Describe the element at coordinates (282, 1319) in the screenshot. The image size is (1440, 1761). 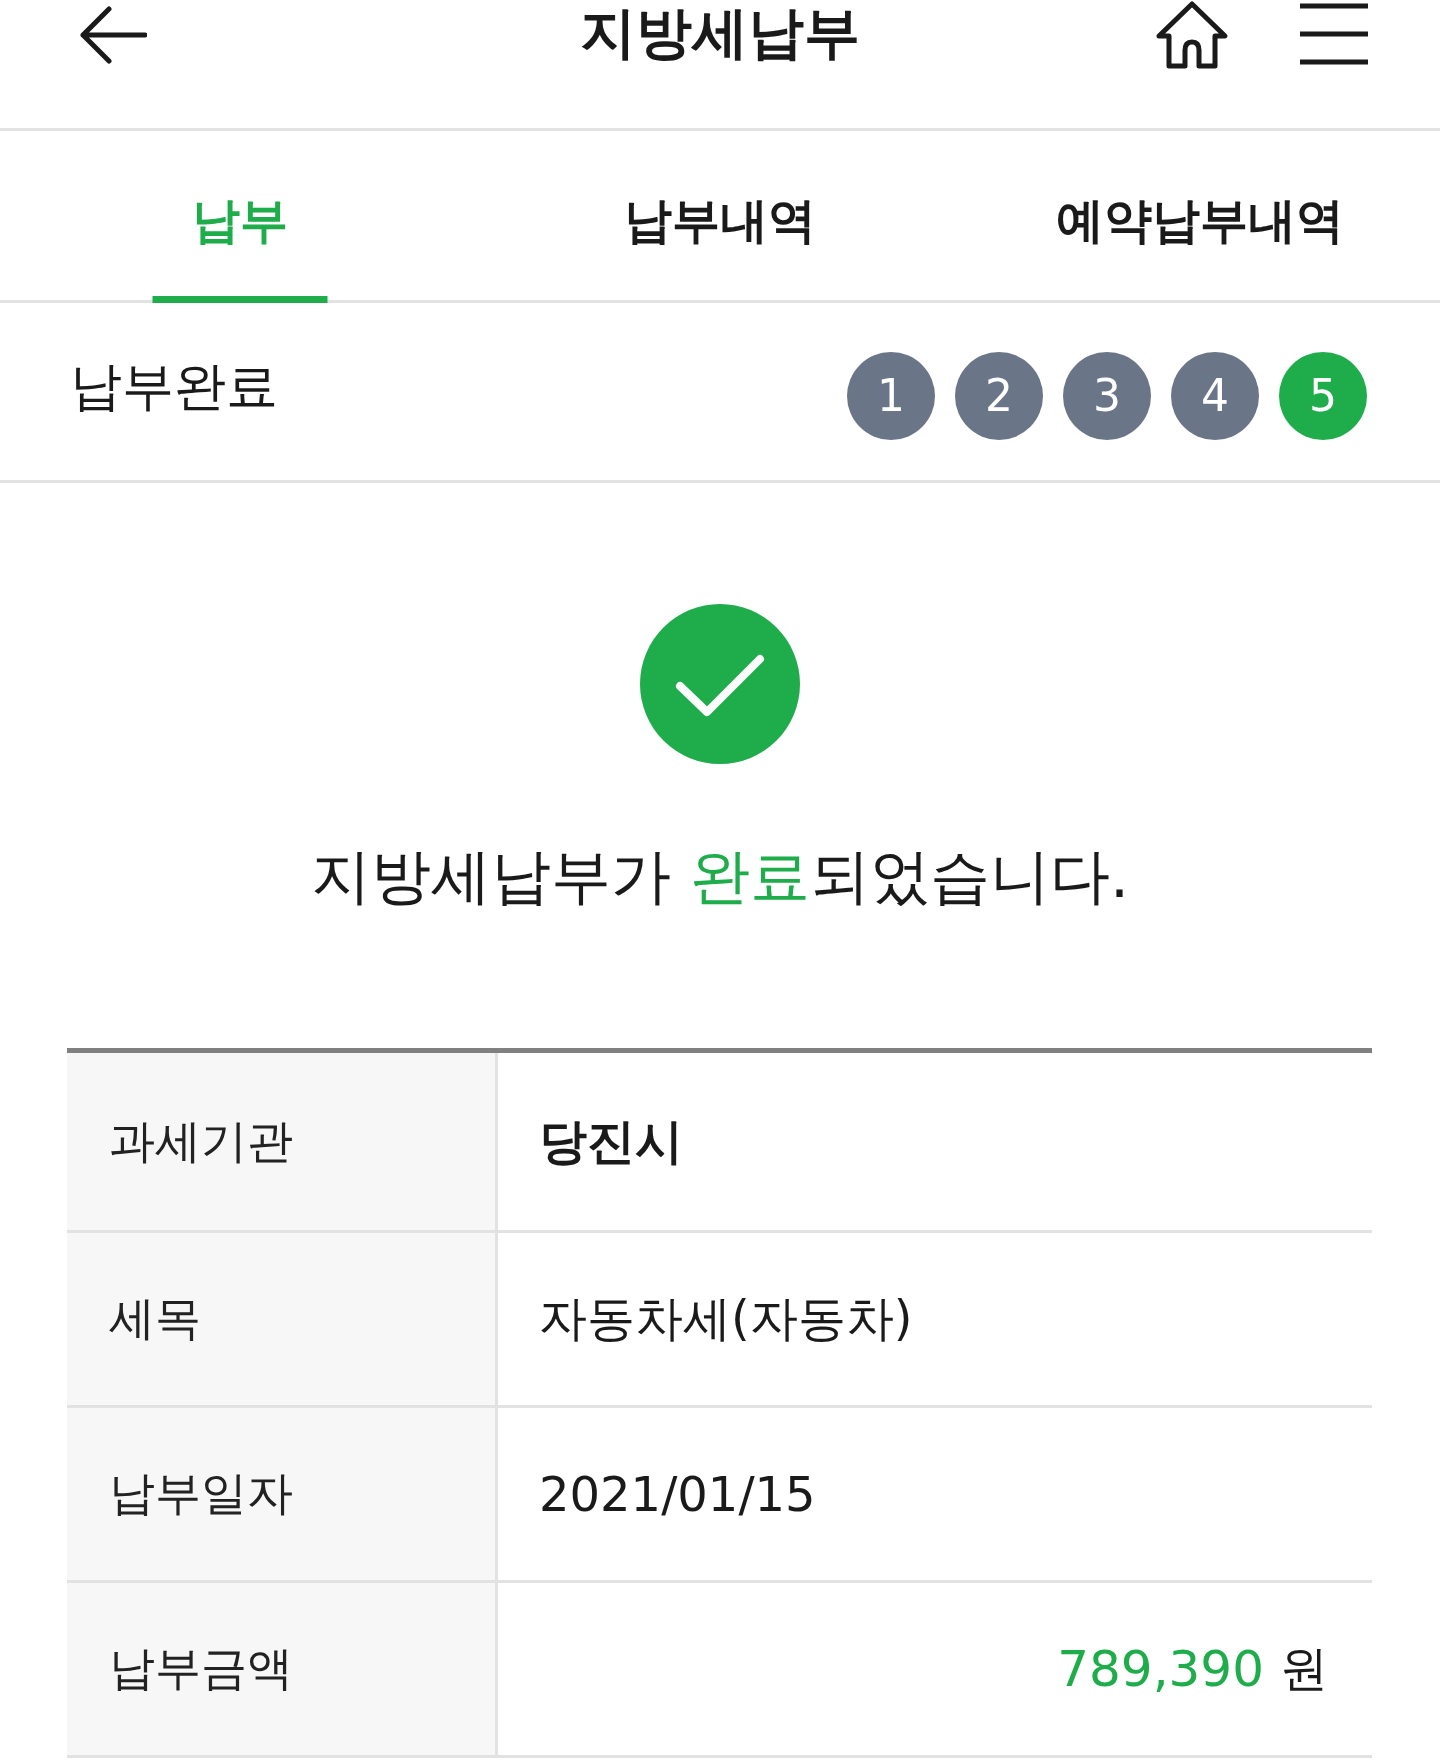
I see `label-cell: 세목` at that location.